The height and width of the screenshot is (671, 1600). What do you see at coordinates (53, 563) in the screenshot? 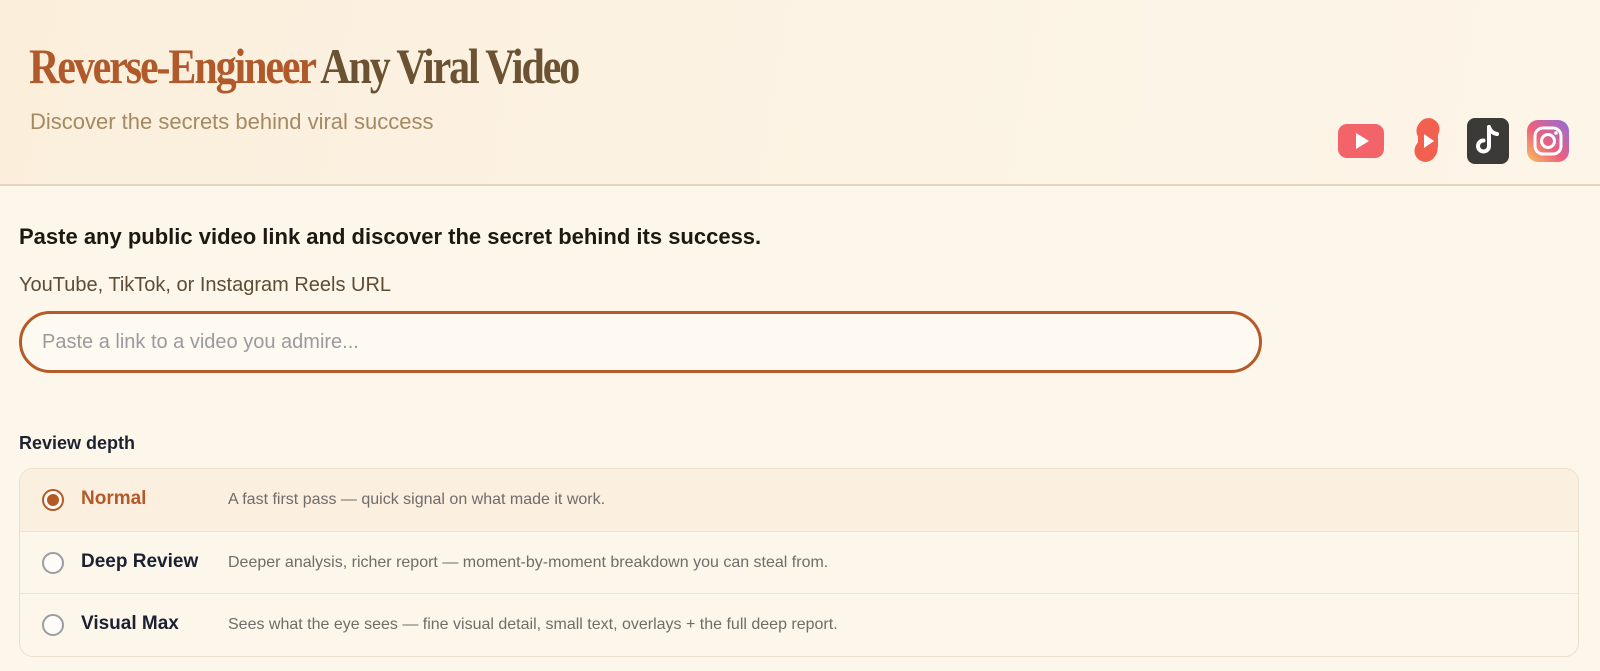
I see `radio-deep-review` at bounding box center [53, 563].